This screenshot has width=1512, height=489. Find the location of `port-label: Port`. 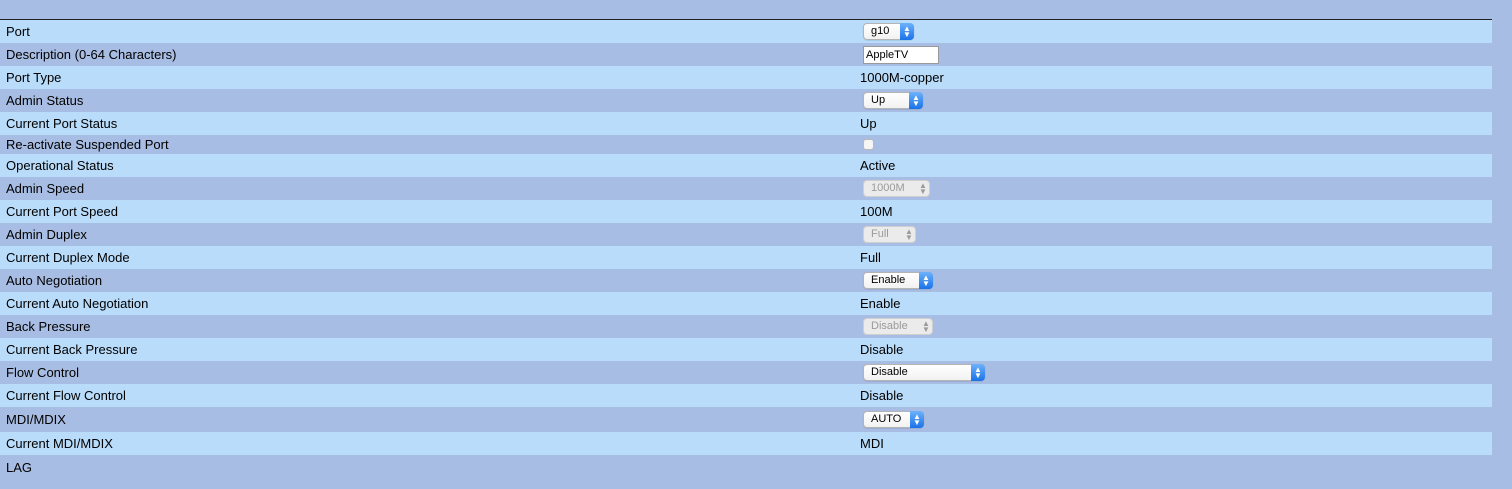

port-label: Port is located at coordinates (18, 31).